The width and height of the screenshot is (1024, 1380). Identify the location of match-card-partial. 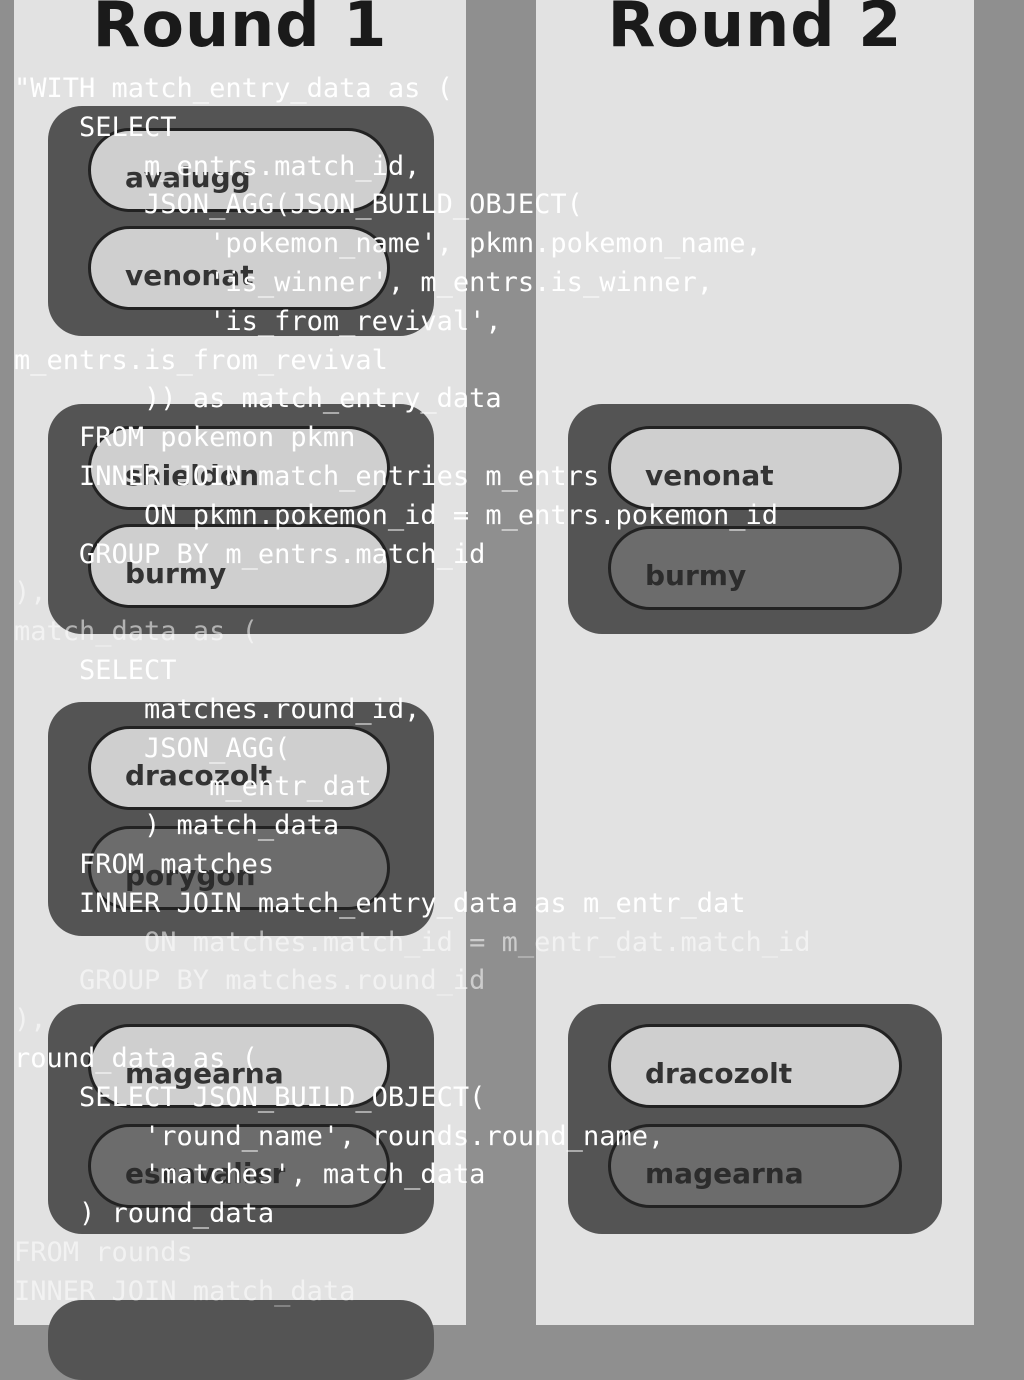
(241, 1340).